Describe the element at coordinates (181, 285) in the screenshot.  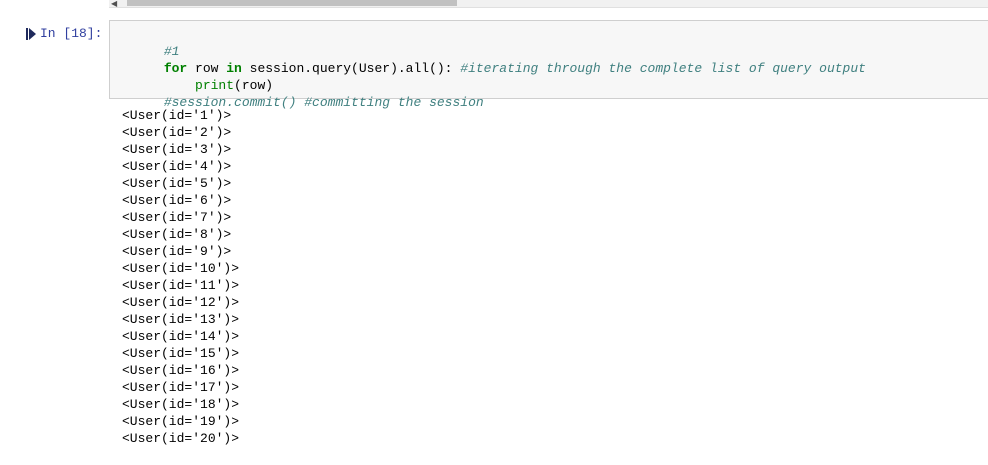
I see `output-line: <User(id='11')>` at that location.